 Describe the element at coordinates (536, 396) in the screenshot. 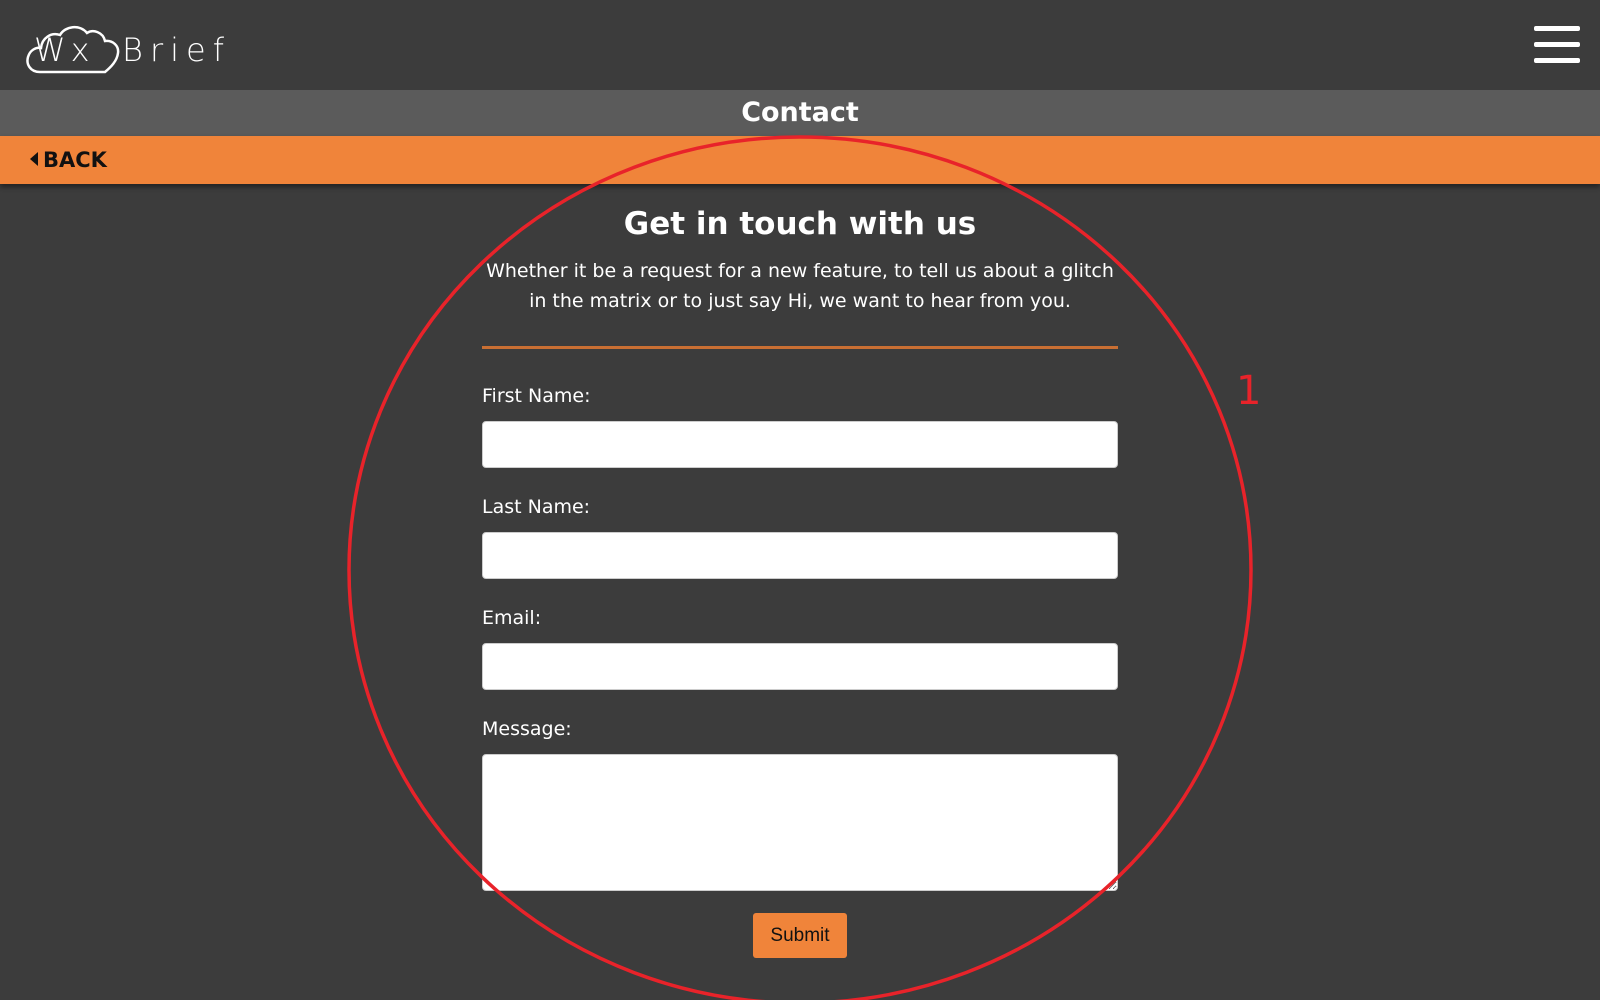

I see `first-name-label: First Name:` at that location.